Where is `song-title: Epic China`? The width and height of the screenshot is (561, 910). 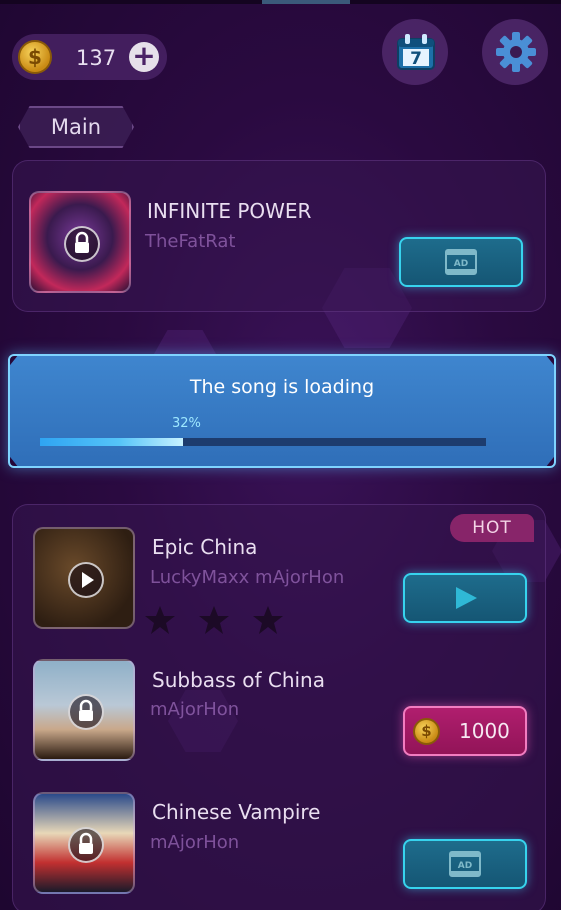
song-title: Epic China is located at coordinates (205, 547).